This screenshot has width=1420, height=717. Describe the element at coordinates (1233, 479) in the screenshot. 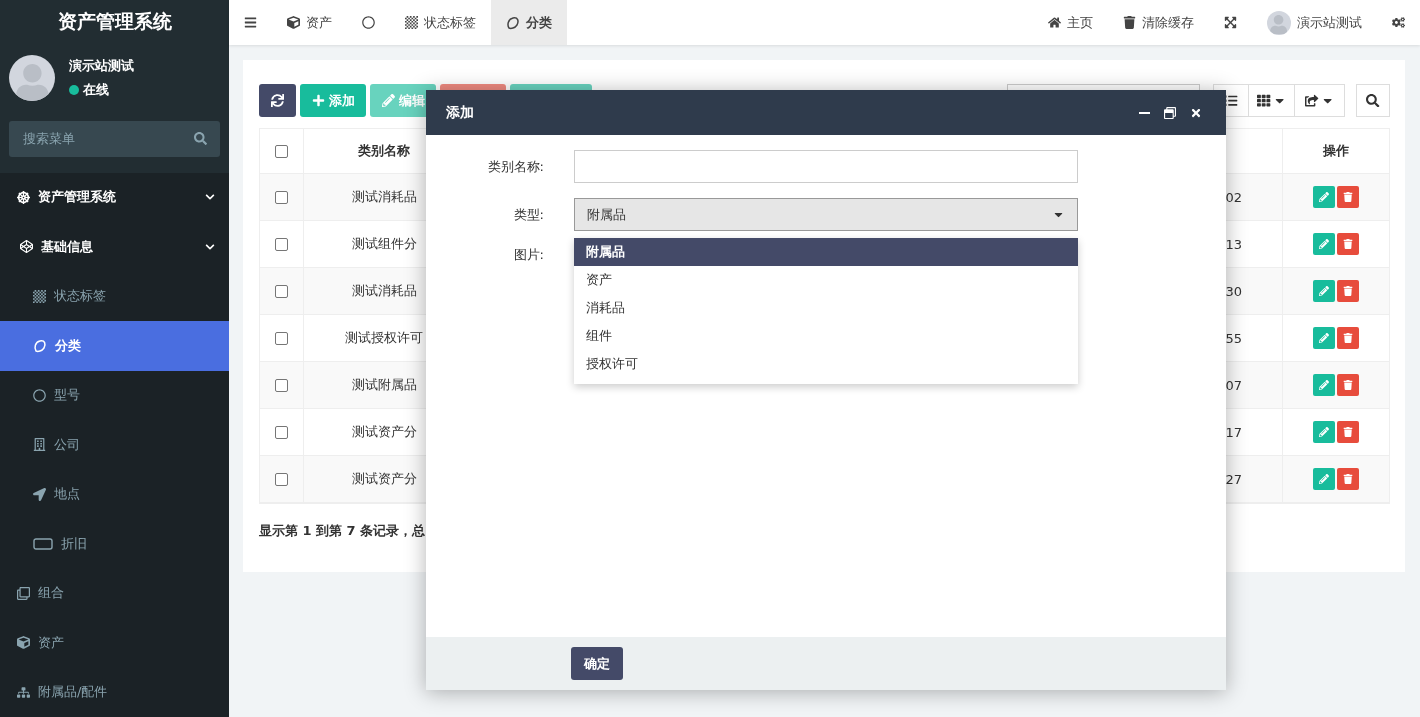

I see `table-cell: 27` at that location.